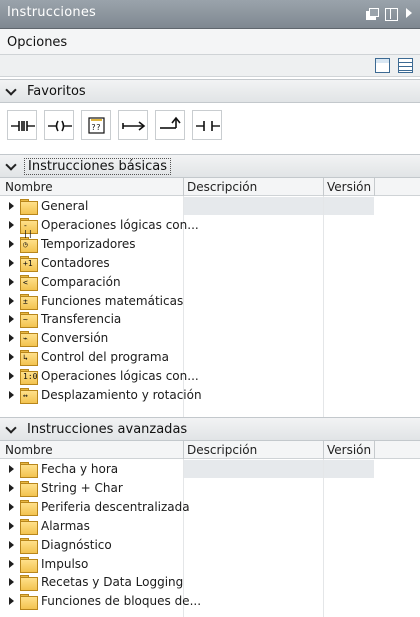 The image size is (420, 617). What do you see at coordinates (210, 357) in the screenshot?
I see `tree-row: ↳ Control del programa` at bounding box center [210, 357].